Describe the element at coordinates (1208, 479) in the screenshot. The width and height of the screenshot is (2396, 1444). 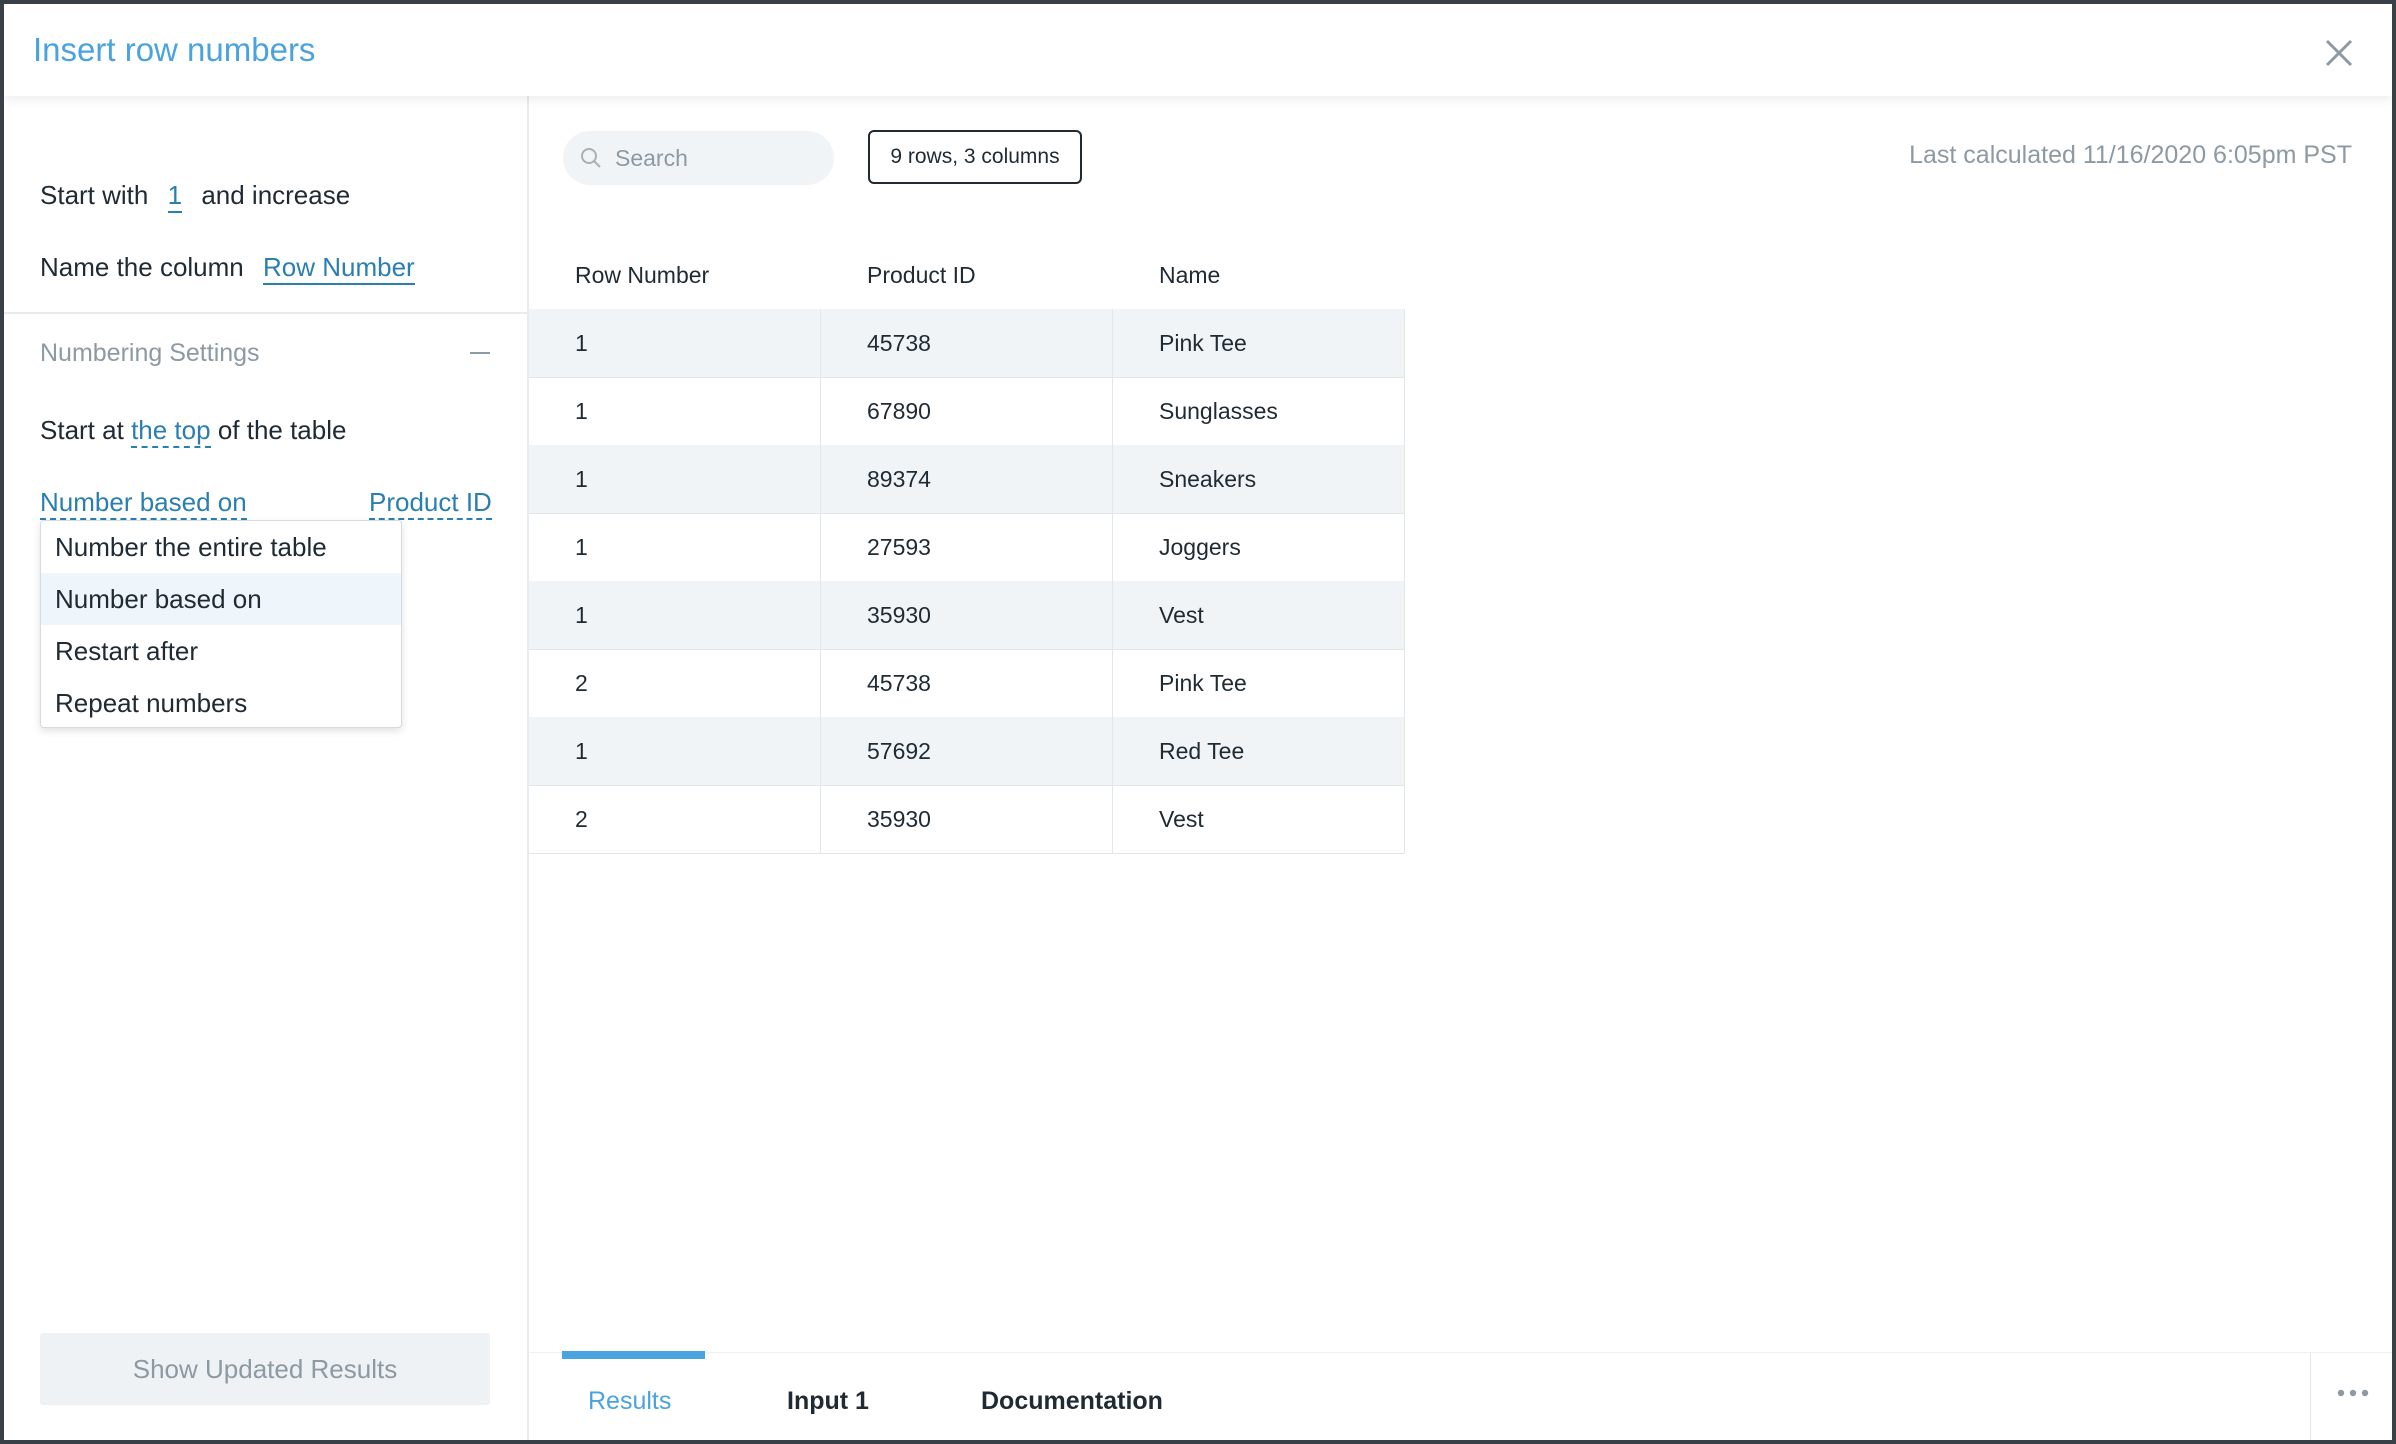
I see `cell-value: Sneakers` at that location.